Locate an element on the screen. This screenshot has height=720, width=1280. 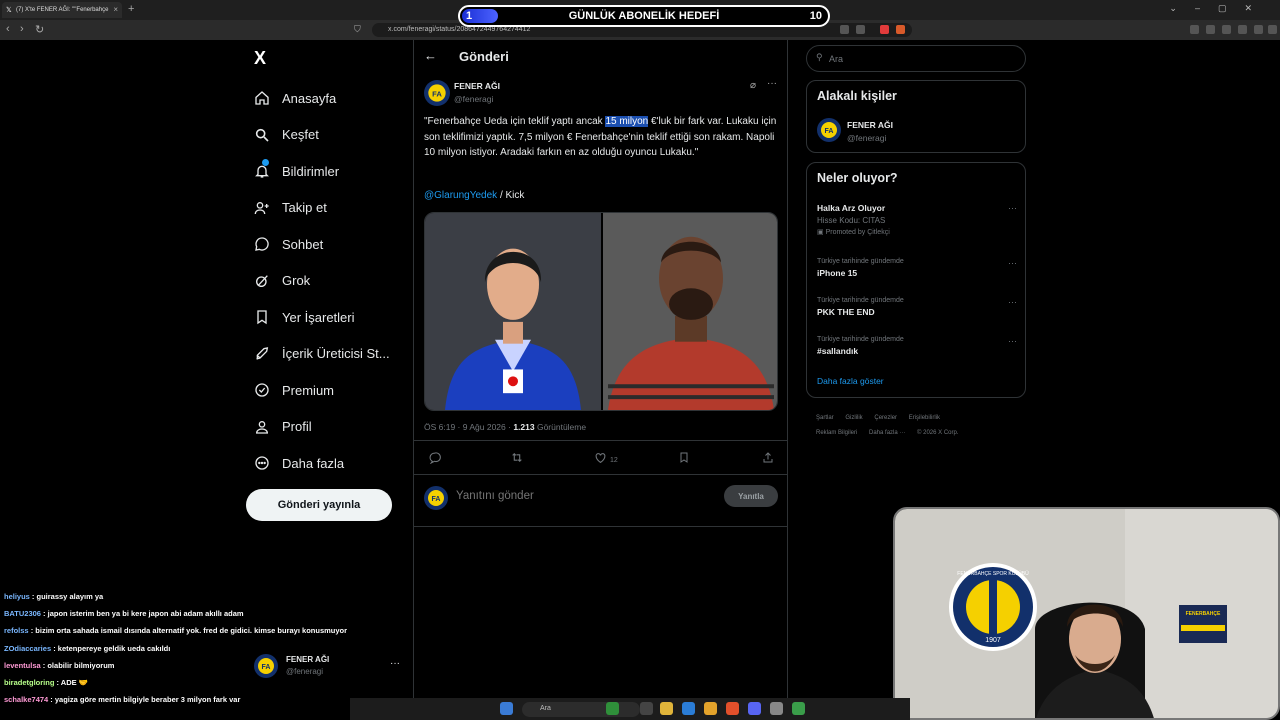
sidebar-item-premium: Premium is located at coordinates (321, 390).